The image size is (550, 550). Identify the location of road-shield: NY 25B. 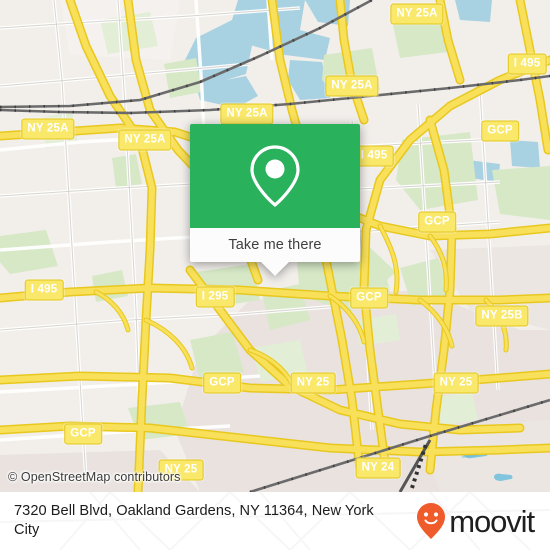
(502, 316).